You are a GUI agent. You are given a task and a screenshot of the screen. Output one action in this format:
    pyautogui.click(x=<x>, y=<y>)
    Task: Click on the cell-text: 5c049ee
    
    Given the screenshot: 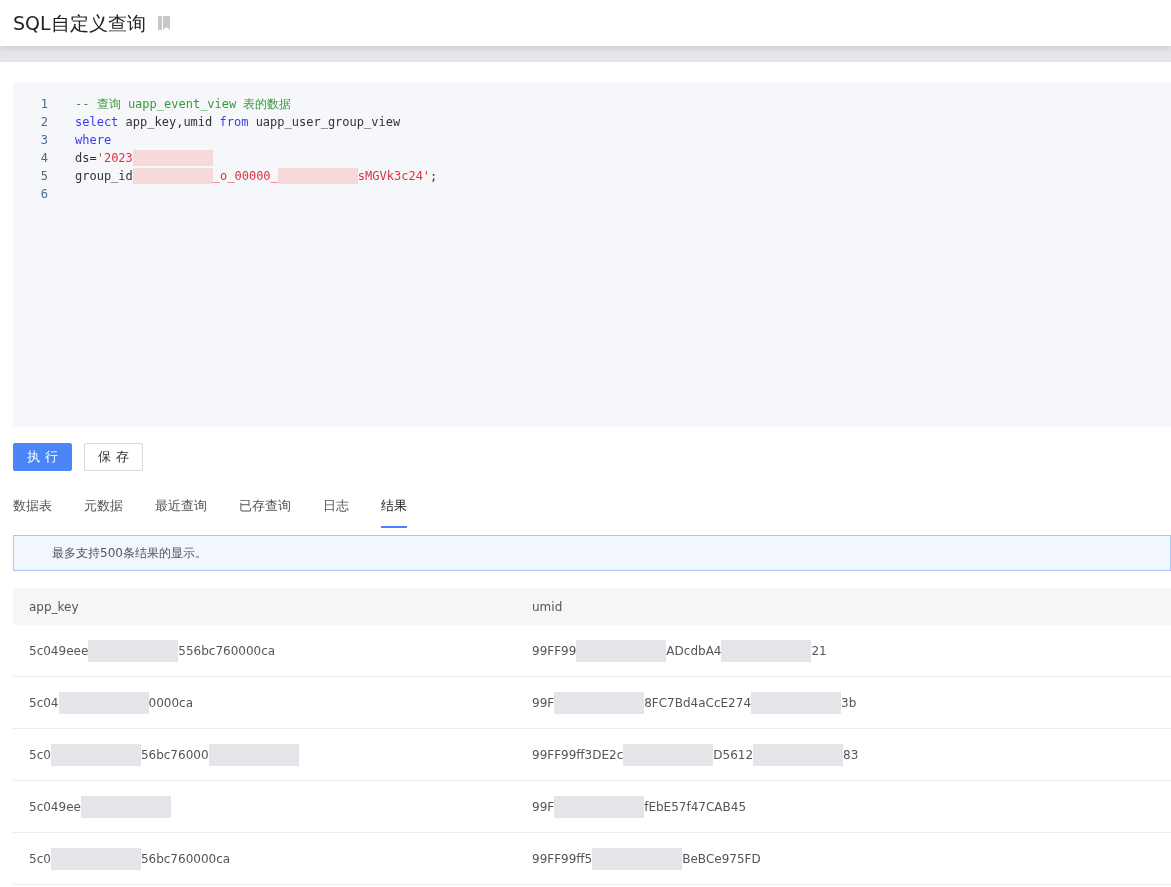 What is the action you would take?
    pyautogui.click(x=55, y=807)
    